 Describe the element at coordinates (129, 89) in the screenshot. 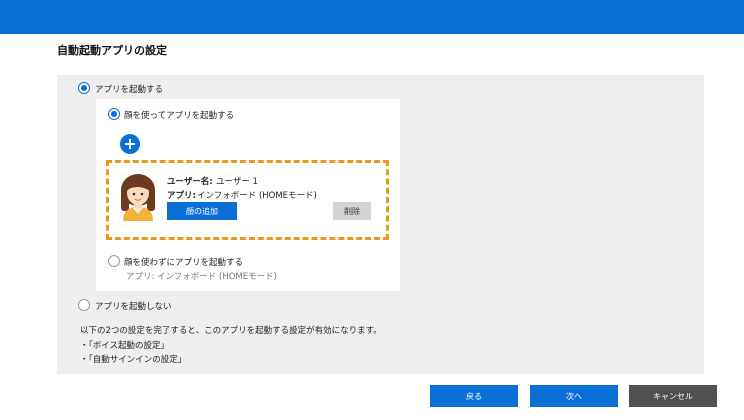

I see `launch-app-label: アプリを起動する` at that location.